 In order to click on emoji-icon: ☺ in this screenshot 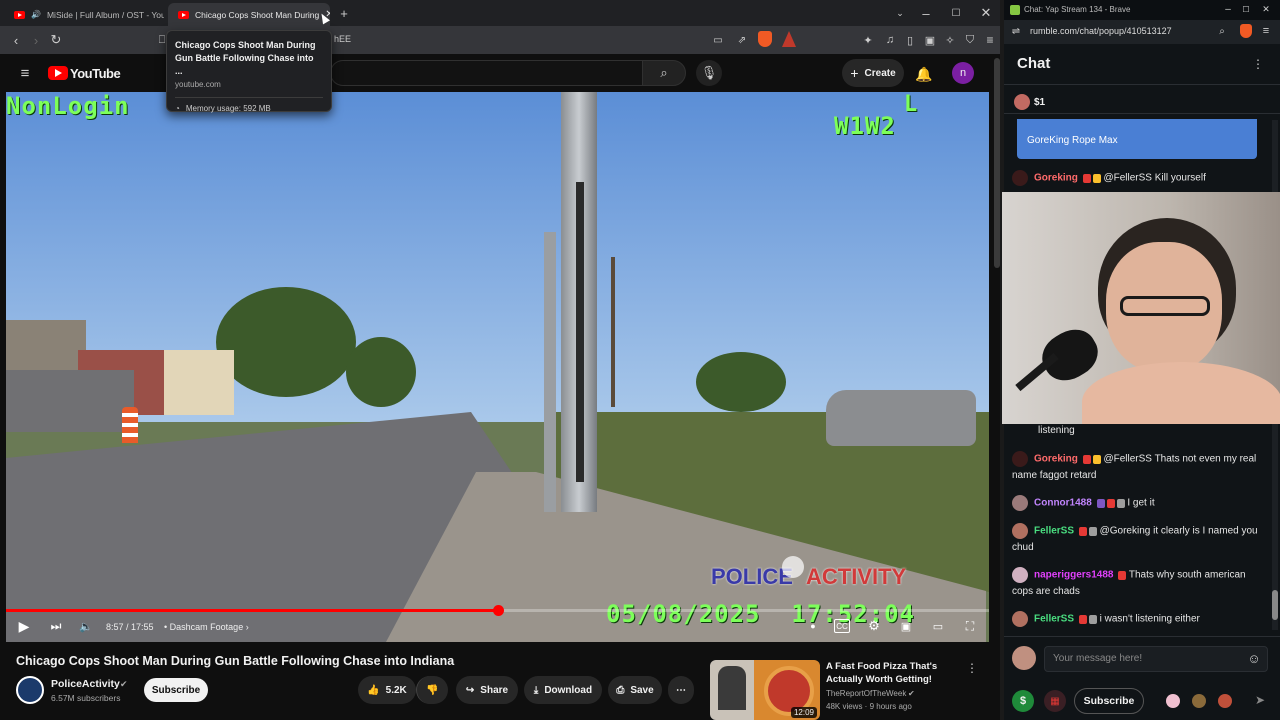, I will do `click(1254, 658)`.